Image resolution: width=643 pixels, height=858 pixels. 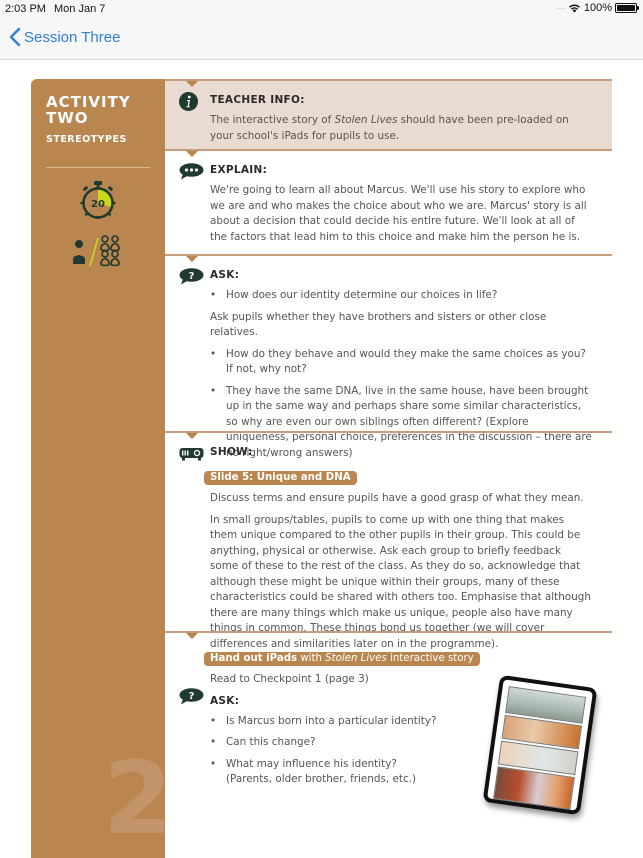 What do you see at coordinates (191, 454) in the screenshot?
I see `projector-icon` at bounding box center [191, 454].